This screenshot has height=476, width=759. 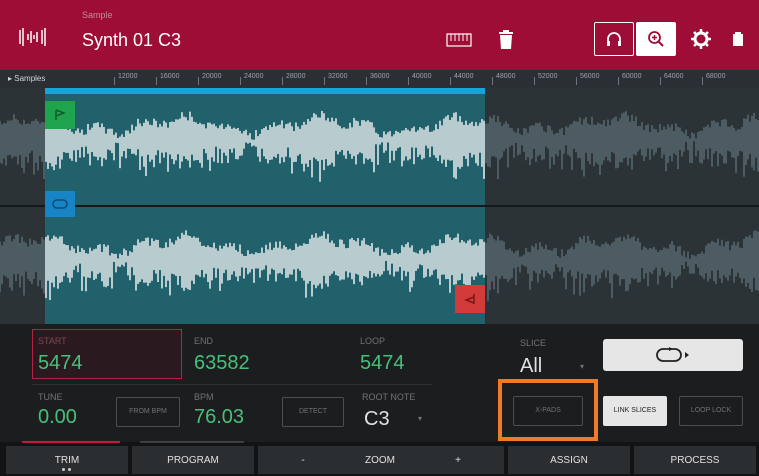 What do you see at coordinates (373, 341) in the screenshot?
I see `loop-label: Loop` at bounding box center [373, 341].